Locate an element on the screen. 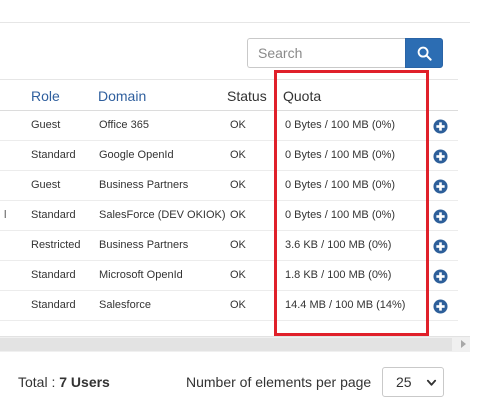 The image size is (495, 415). chevron-down-icon is located at coordinates (431, 382).